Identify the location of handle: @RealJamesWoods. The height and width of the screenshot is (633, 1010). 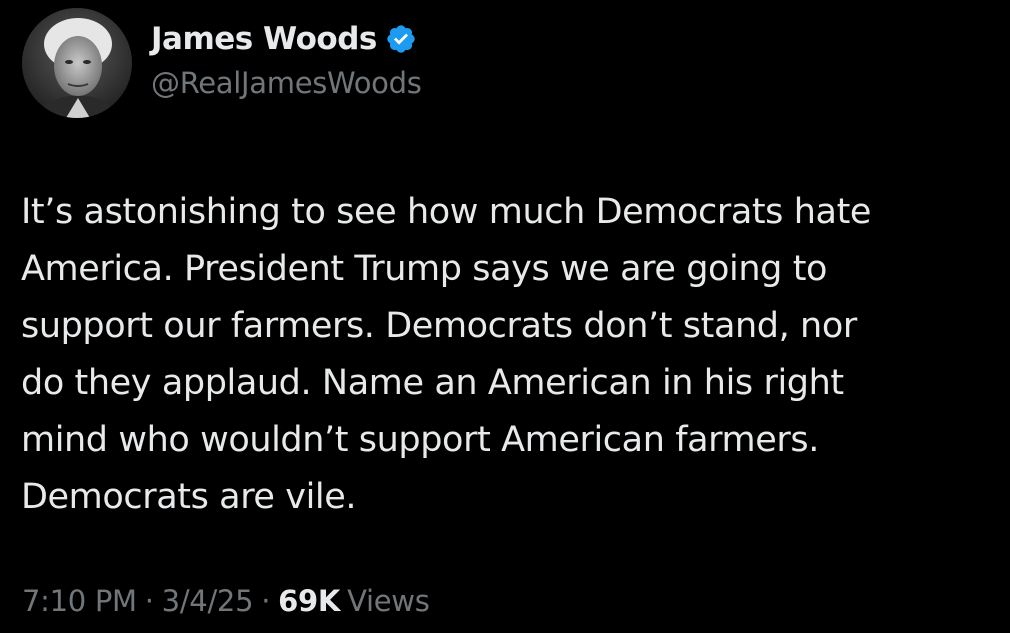
(286, 83).